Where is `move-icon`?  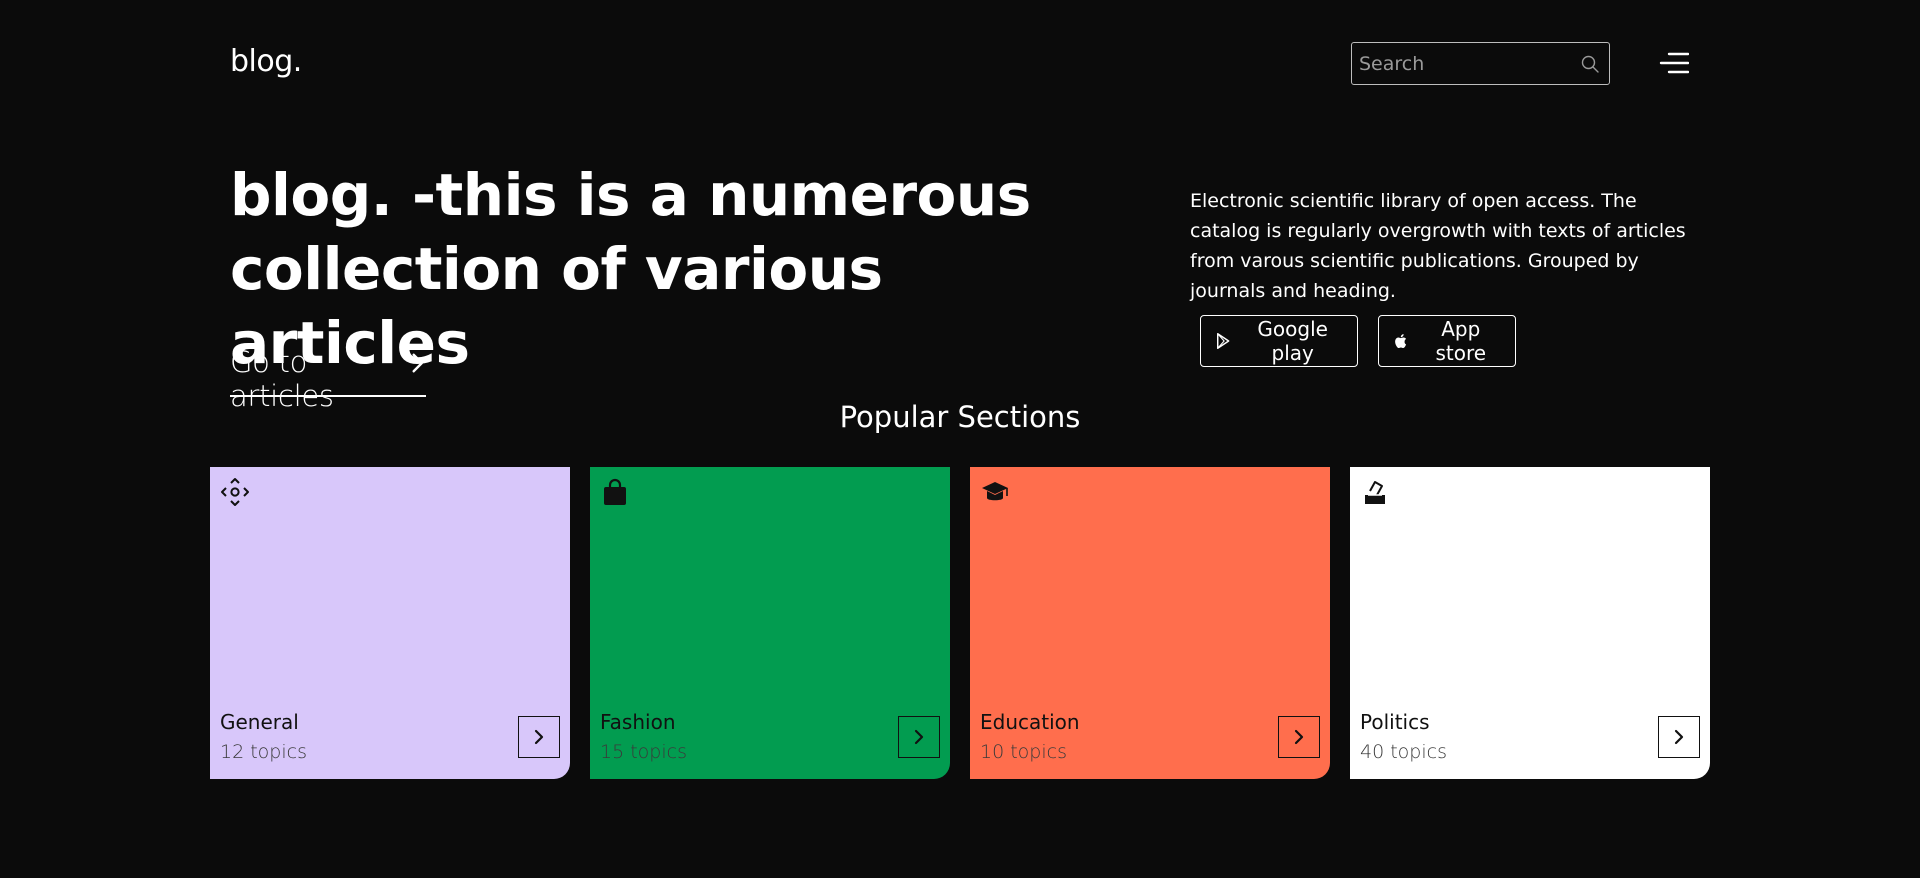
move-icon is located at coordinates (235, 492).